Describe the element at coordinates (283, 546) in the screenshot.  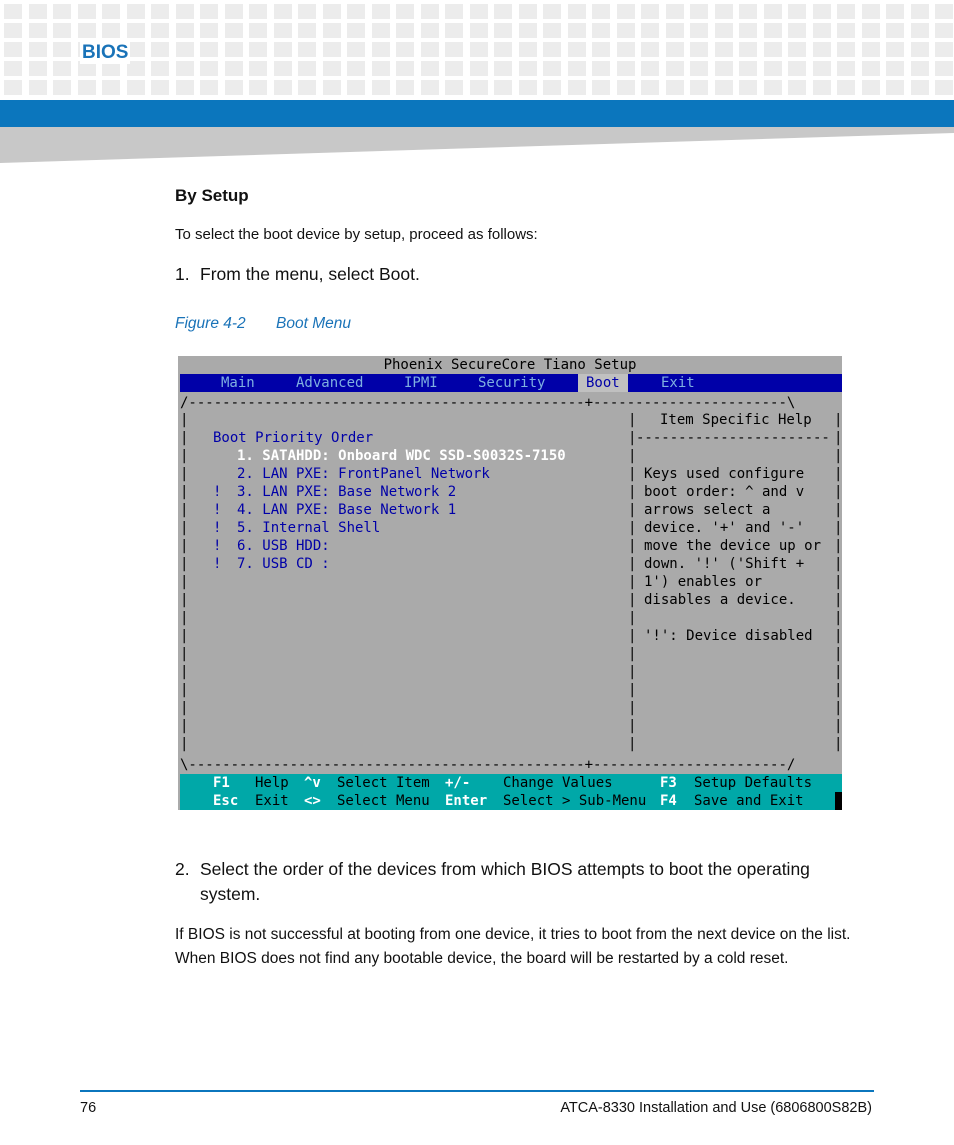
I see `boot-item-6: 6. USB HDD:` at that location.